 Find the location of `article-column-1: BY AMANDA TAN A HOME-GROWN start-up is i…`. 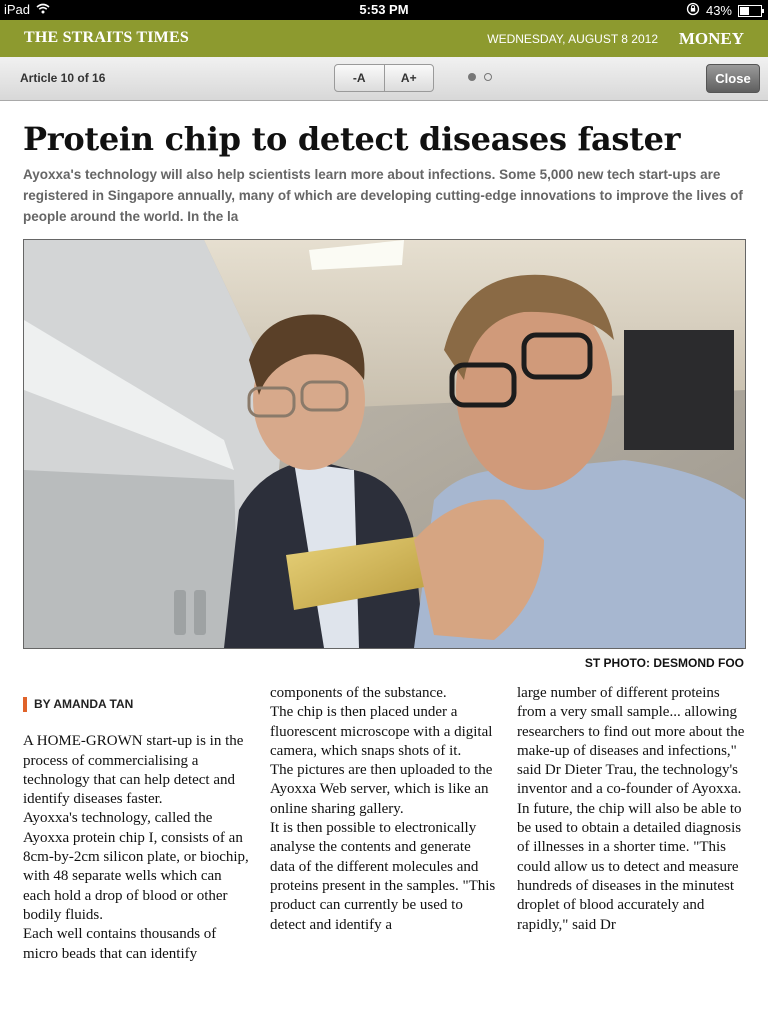

article-column-1: BY AMANDA TAN A HOME-GROWN start-up is i… is located at coordinates (137, 824).